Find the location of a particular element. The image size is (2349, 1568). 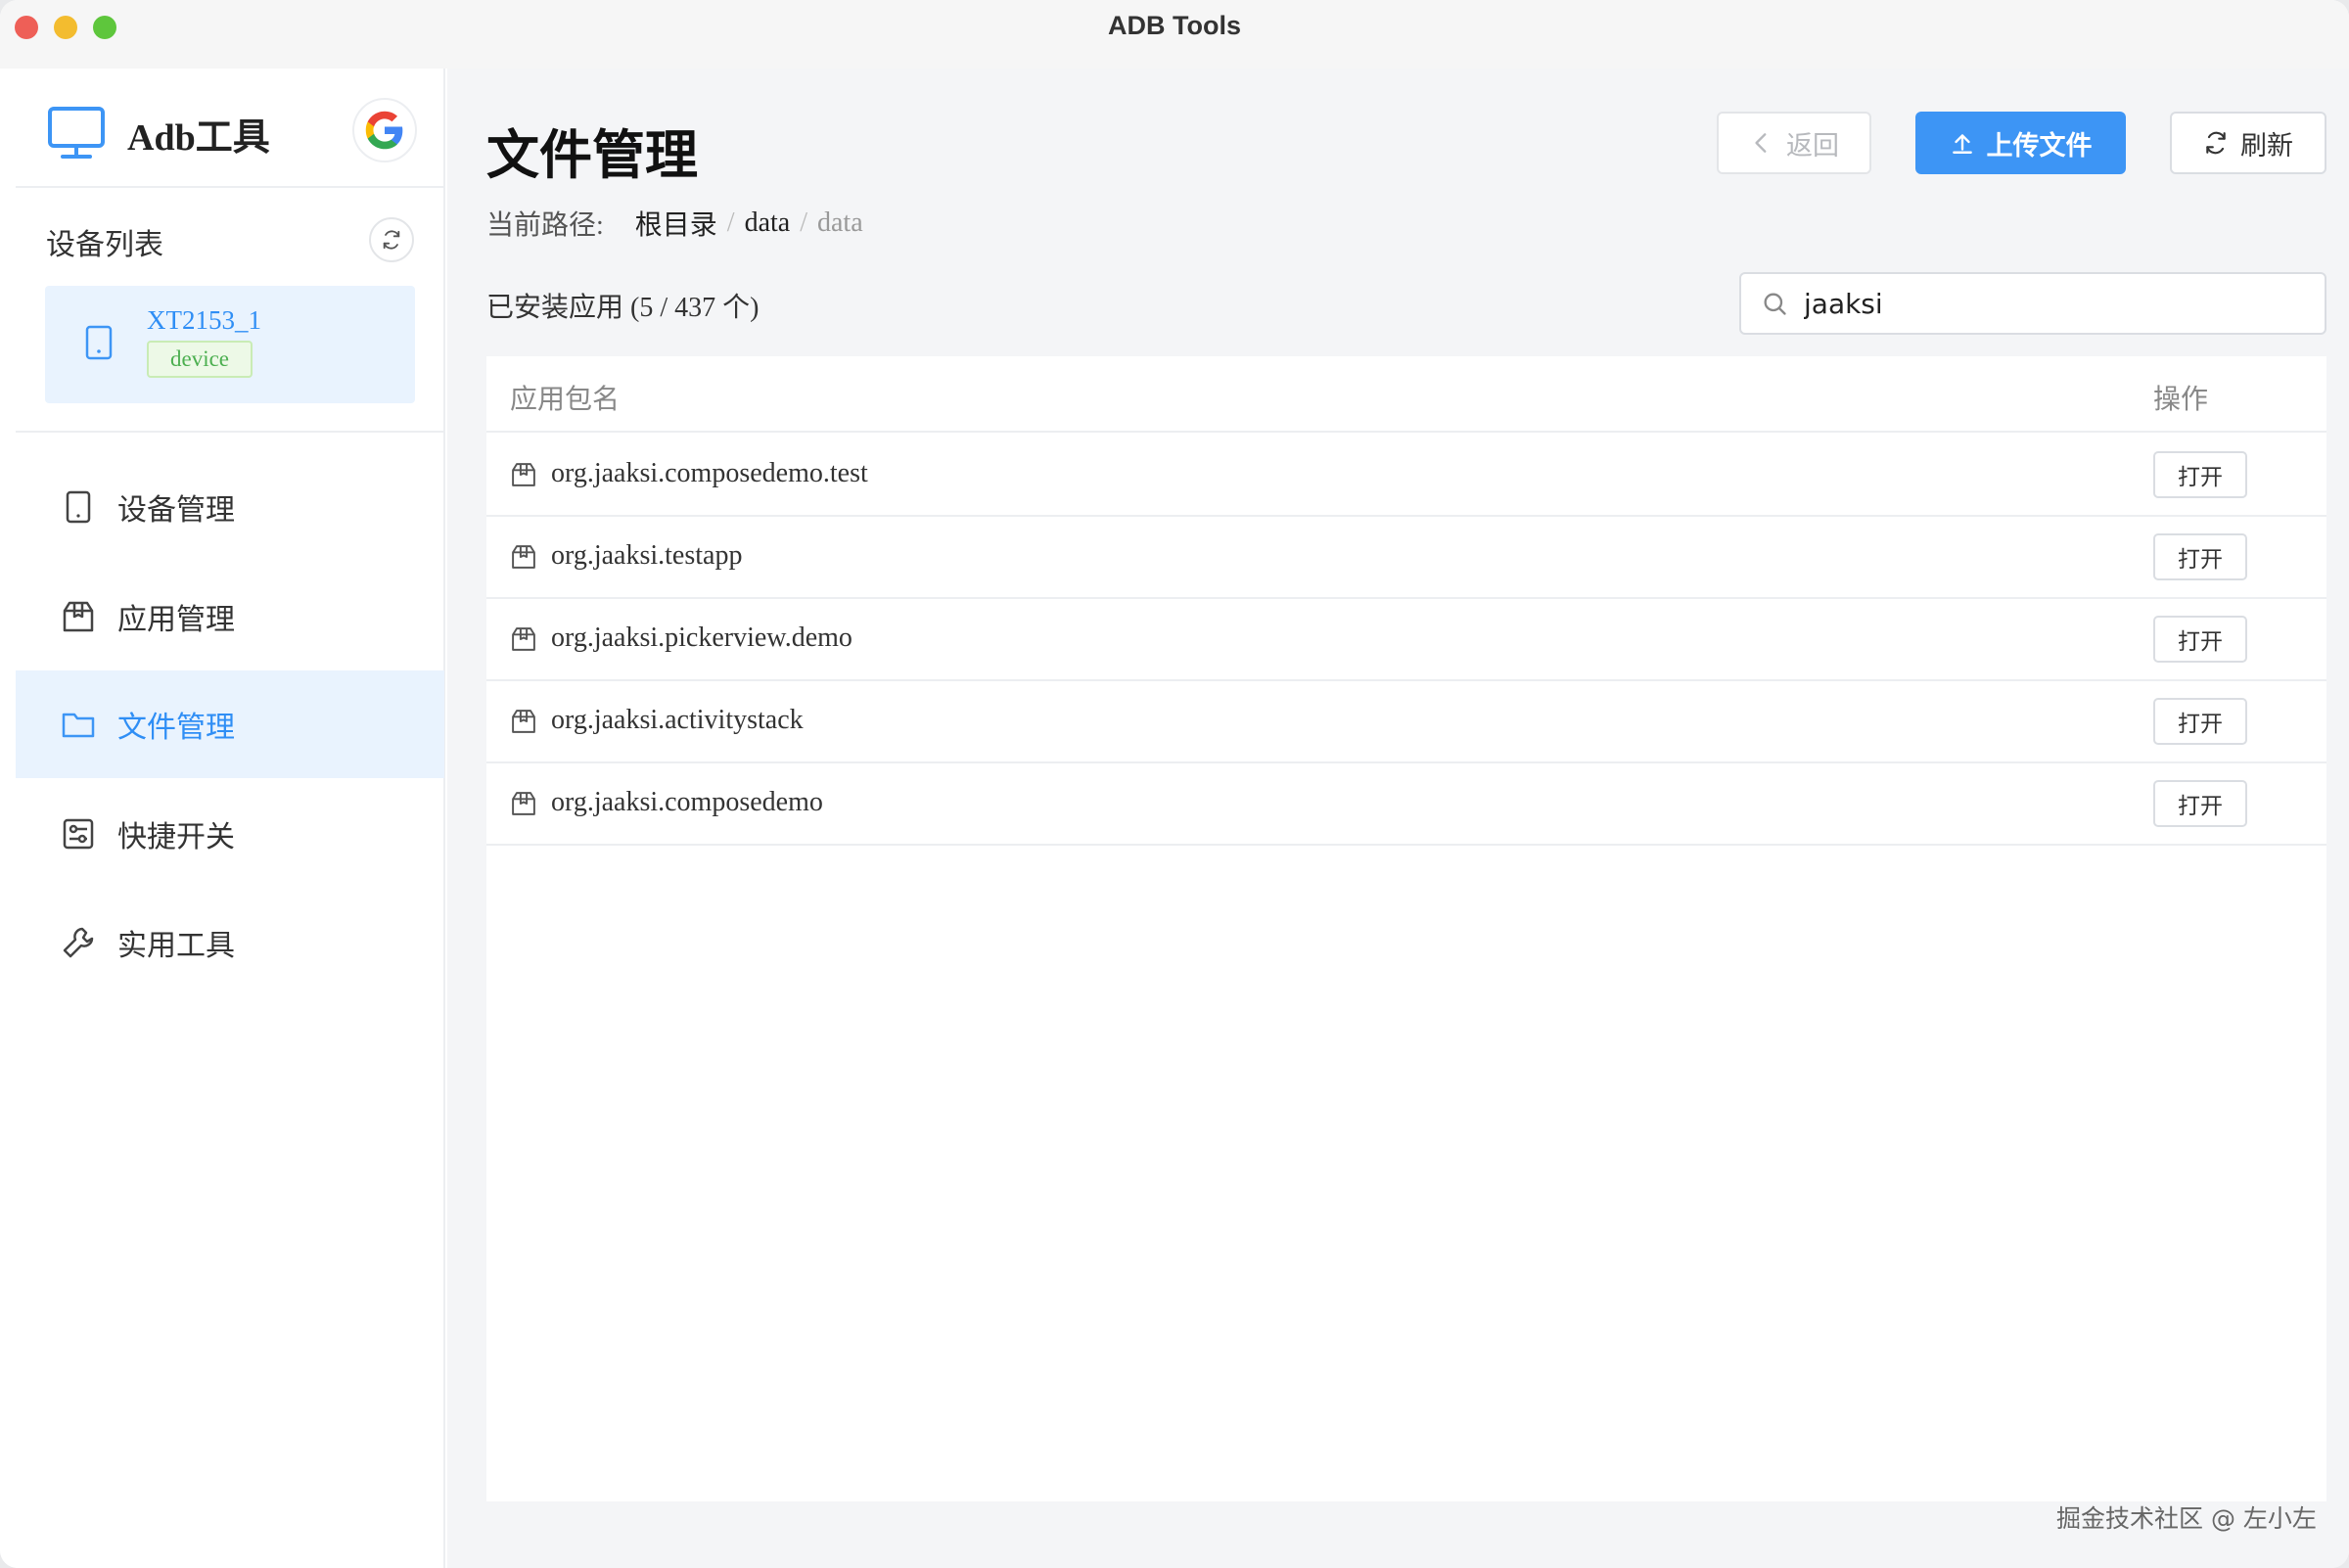

google-button is located at coordinates (384, 130).